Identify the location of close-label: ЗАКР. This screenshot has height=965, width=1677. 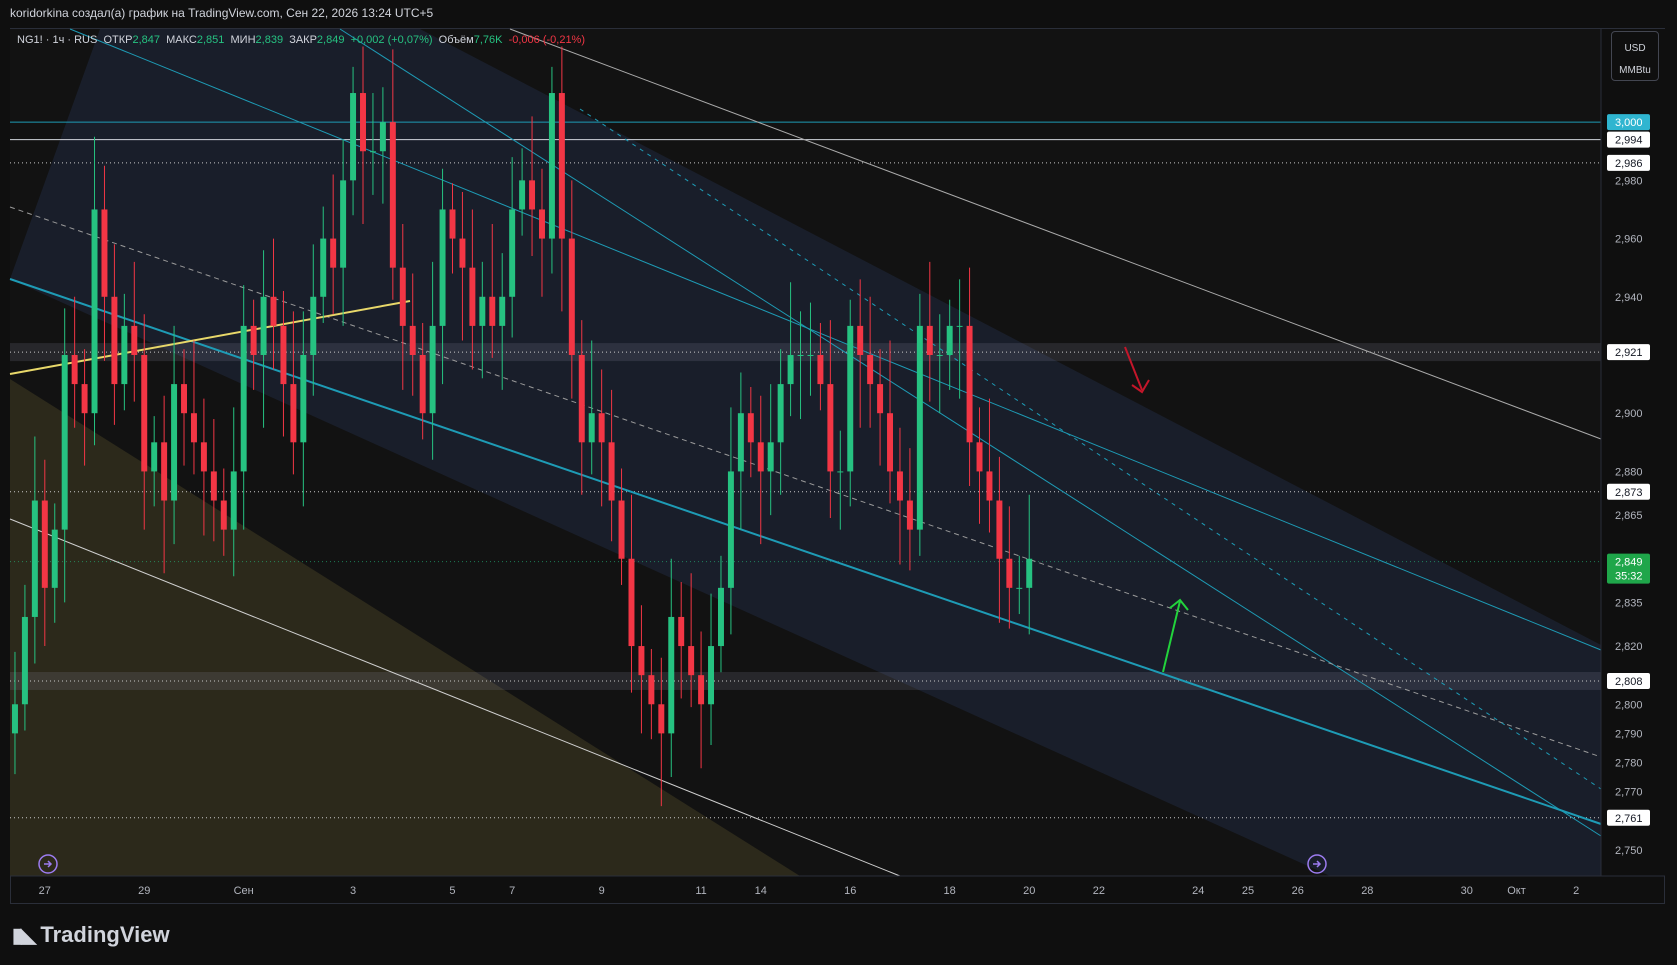
(303, 40).